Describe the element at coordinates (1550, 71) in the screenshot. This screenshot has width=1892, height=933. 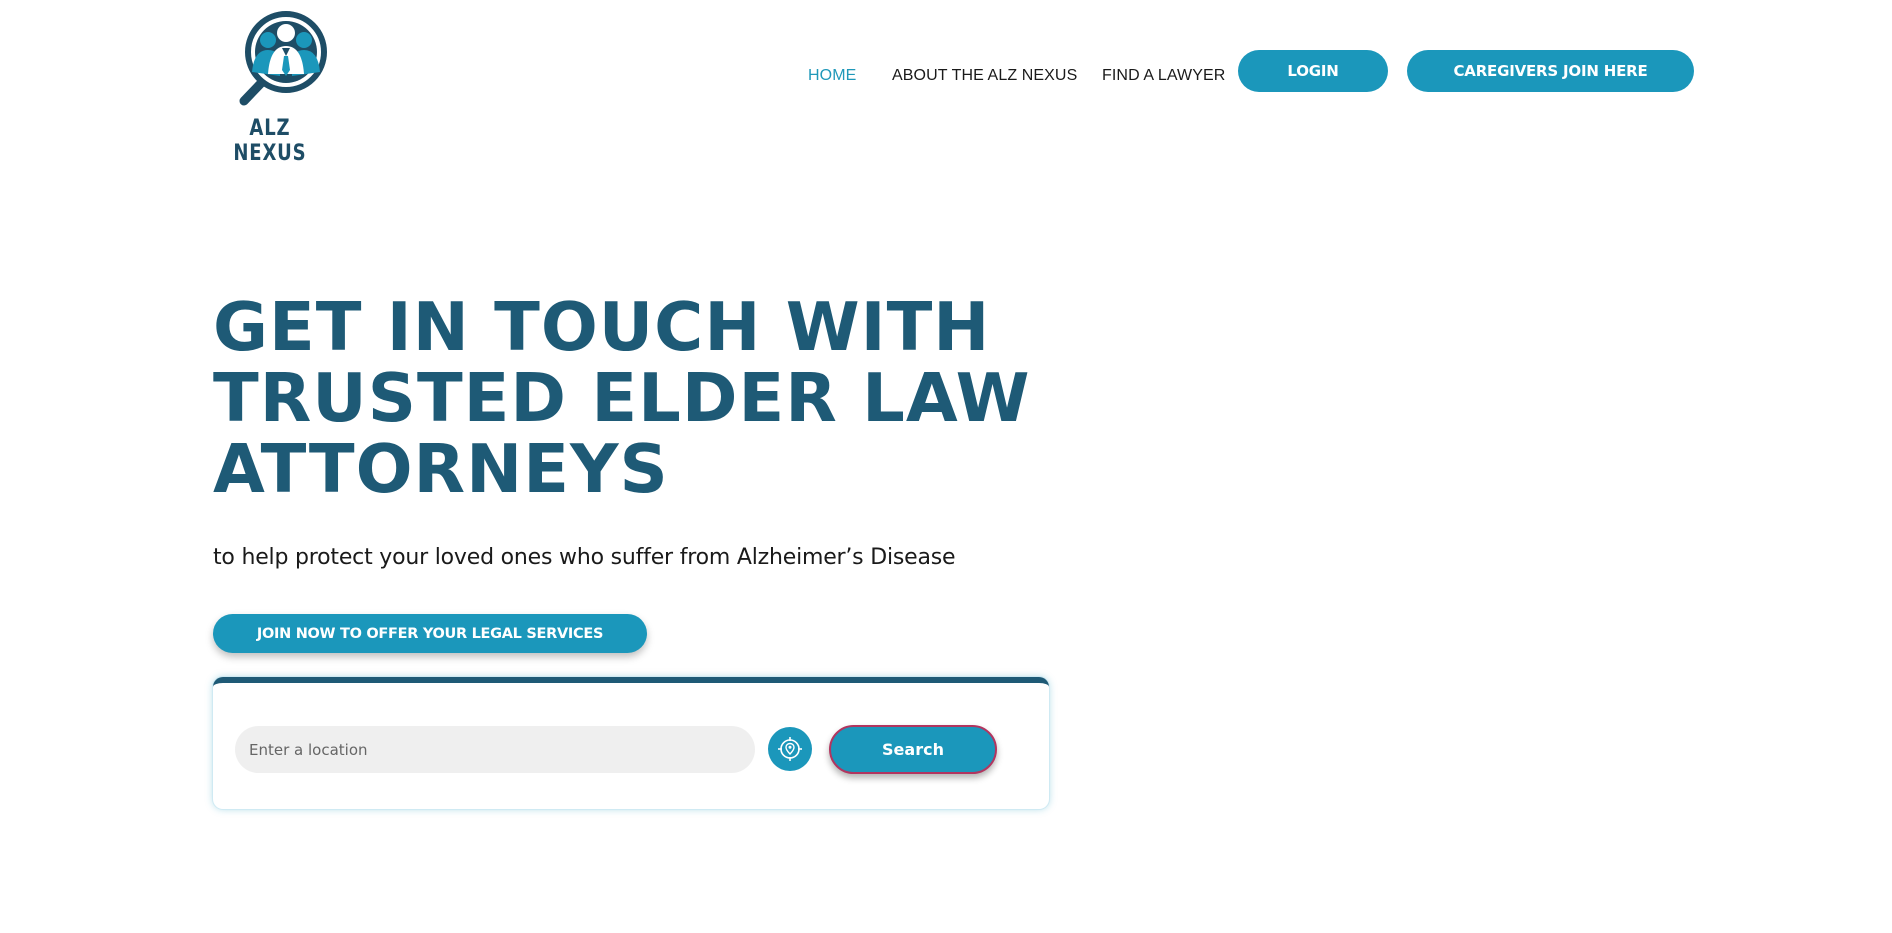
I see `caregivers-join-button: CAREGIVERS JOIN HERE` at that location.